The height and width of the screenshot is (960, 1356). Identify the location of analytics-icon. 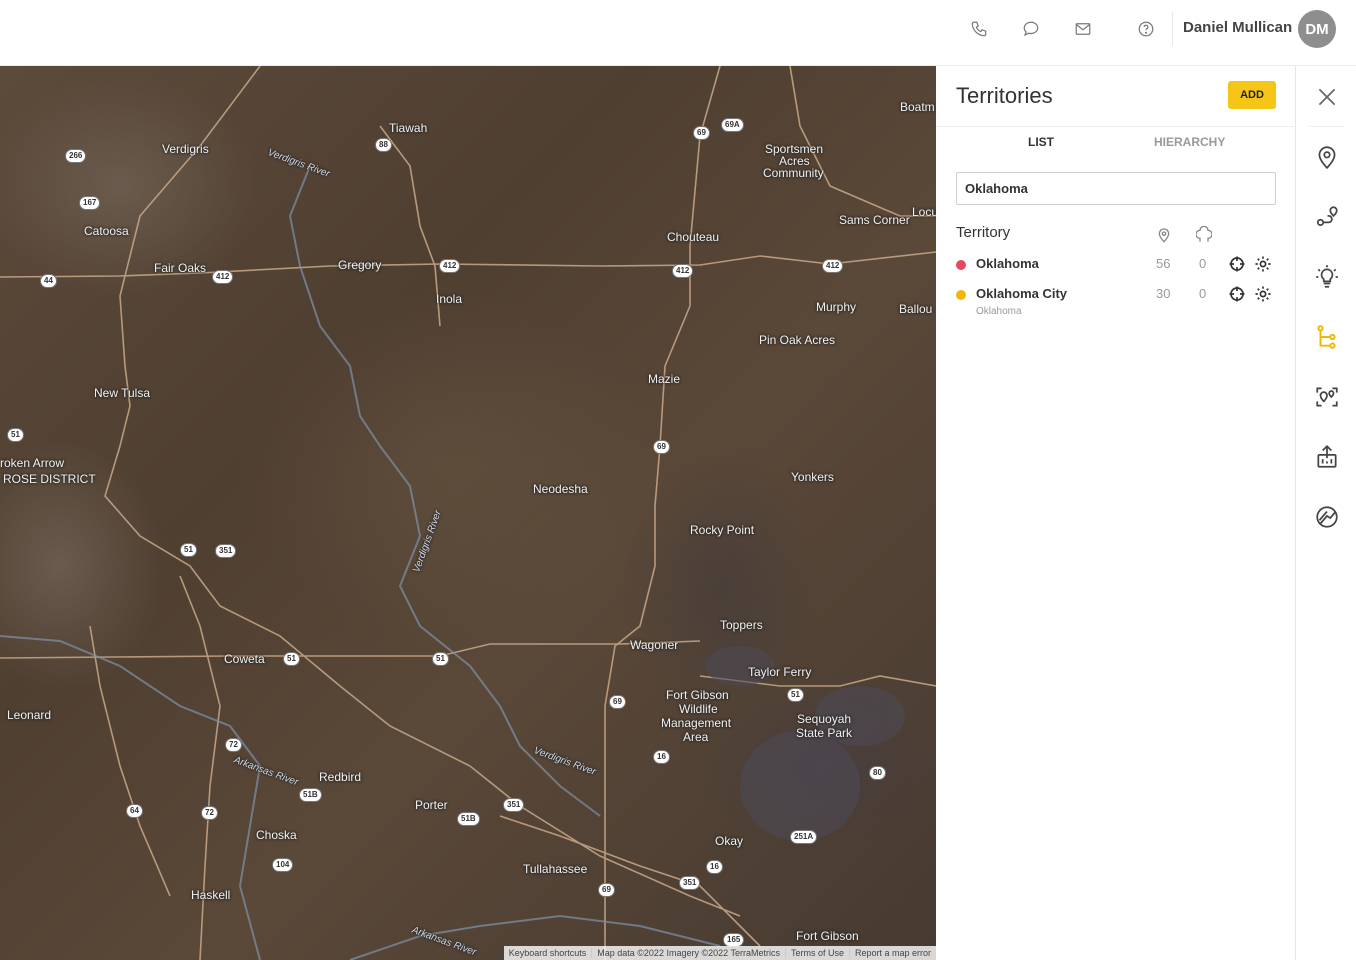
(1327, 517).